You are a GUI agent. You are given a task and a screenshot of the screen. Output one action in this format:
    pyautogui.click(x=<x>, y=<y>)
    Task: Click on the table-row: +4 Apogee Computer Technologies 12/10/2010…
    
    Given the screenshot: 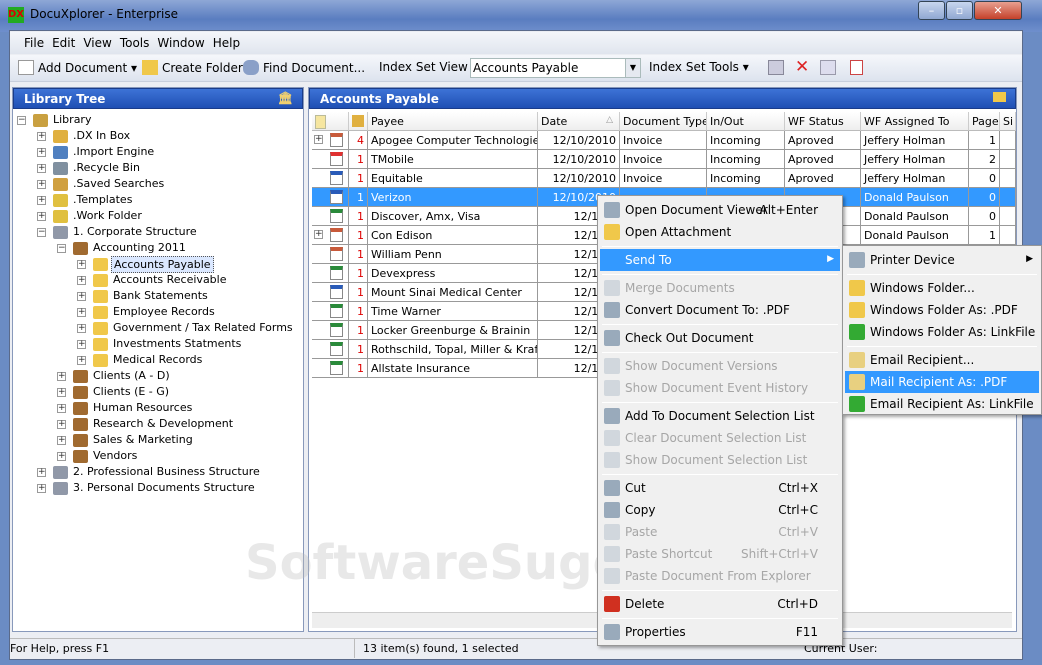 What is the action you would take?
    pyautogui.click(x=664, y=140)
    